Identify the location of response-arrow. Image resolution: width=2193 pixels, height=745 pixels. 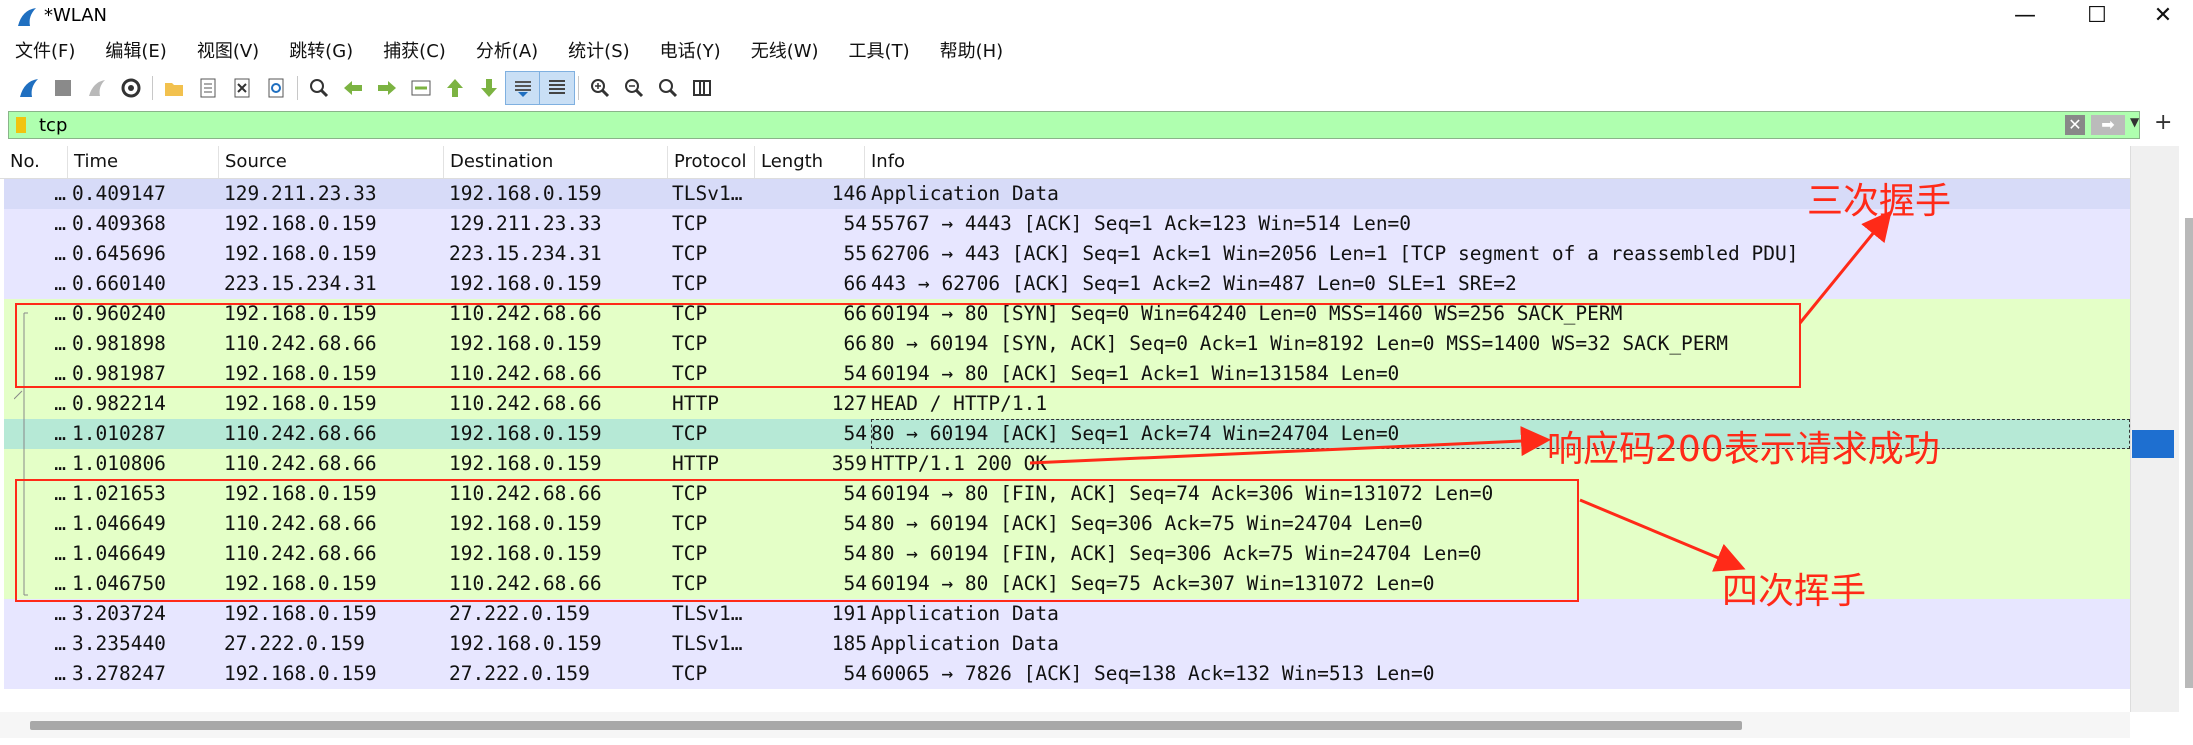
(1290, 445).